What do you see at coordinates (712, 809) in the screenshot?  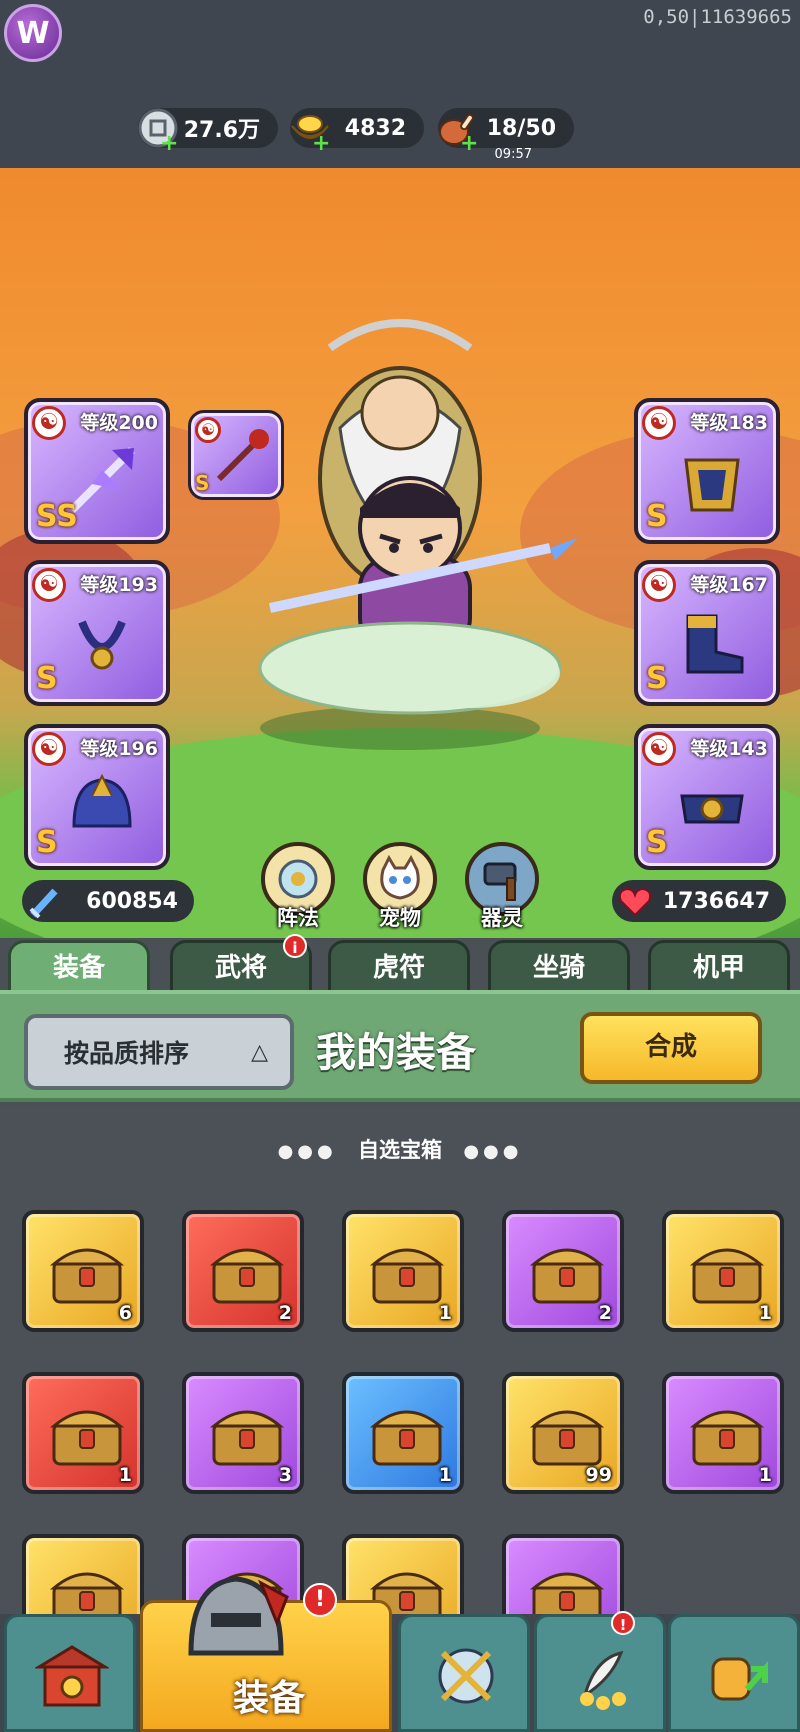 I see `belt-icon` at bounding box center [712, 809].